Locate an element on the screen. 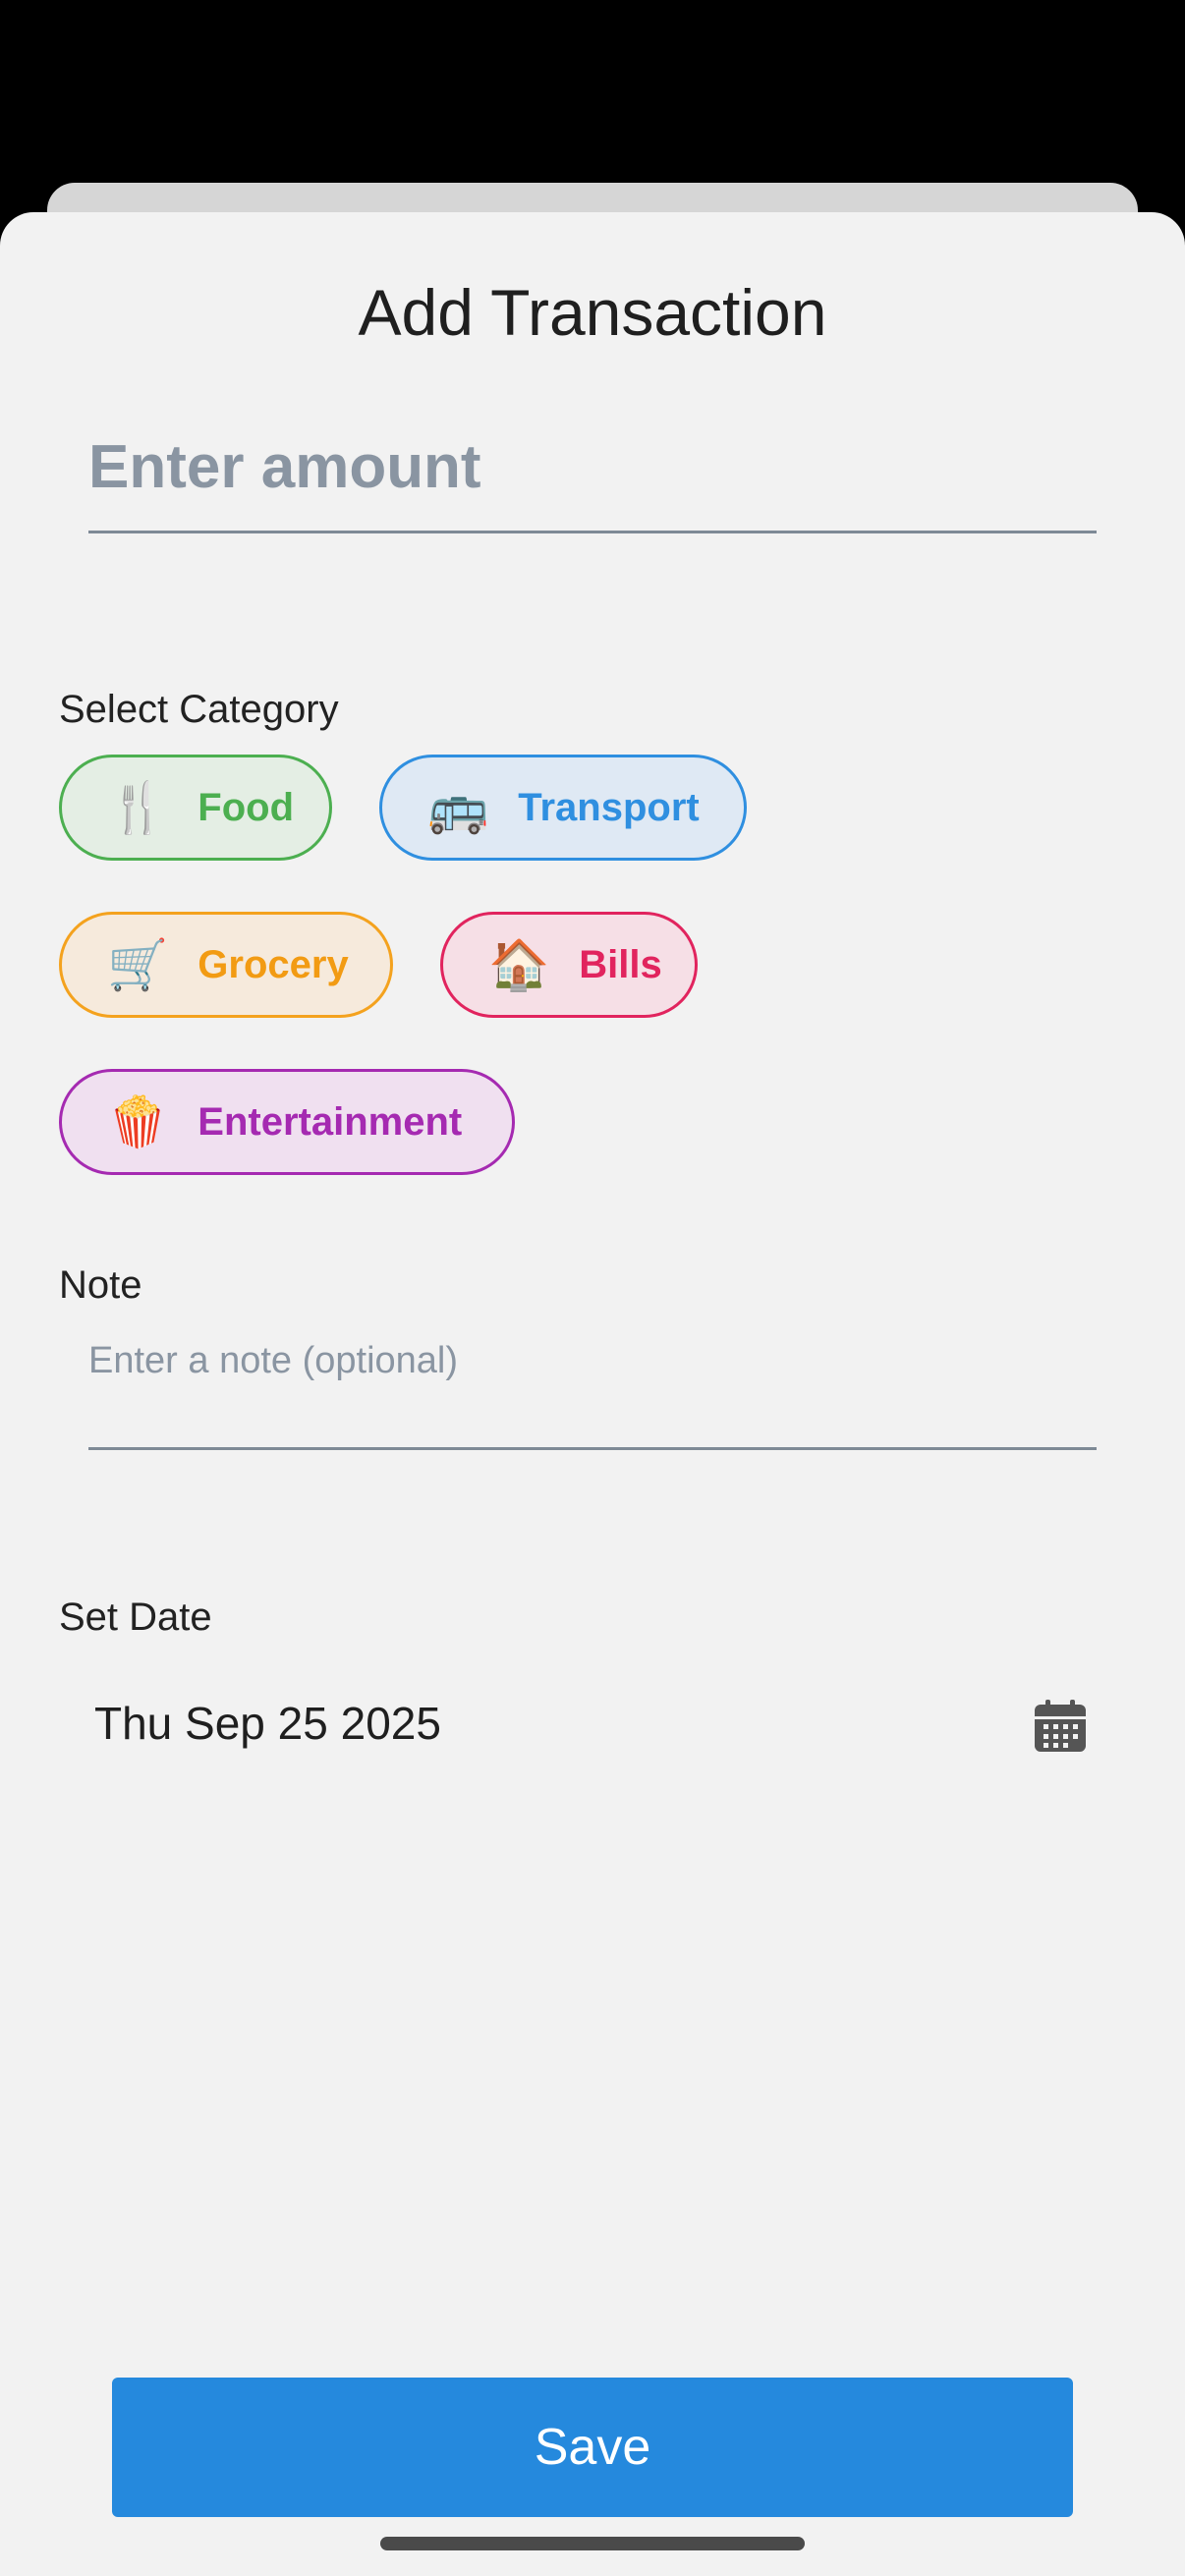 The width and height of the screenshot is (1185, 2576). amount-input: Enter amount is located at coordinates (592, 477).